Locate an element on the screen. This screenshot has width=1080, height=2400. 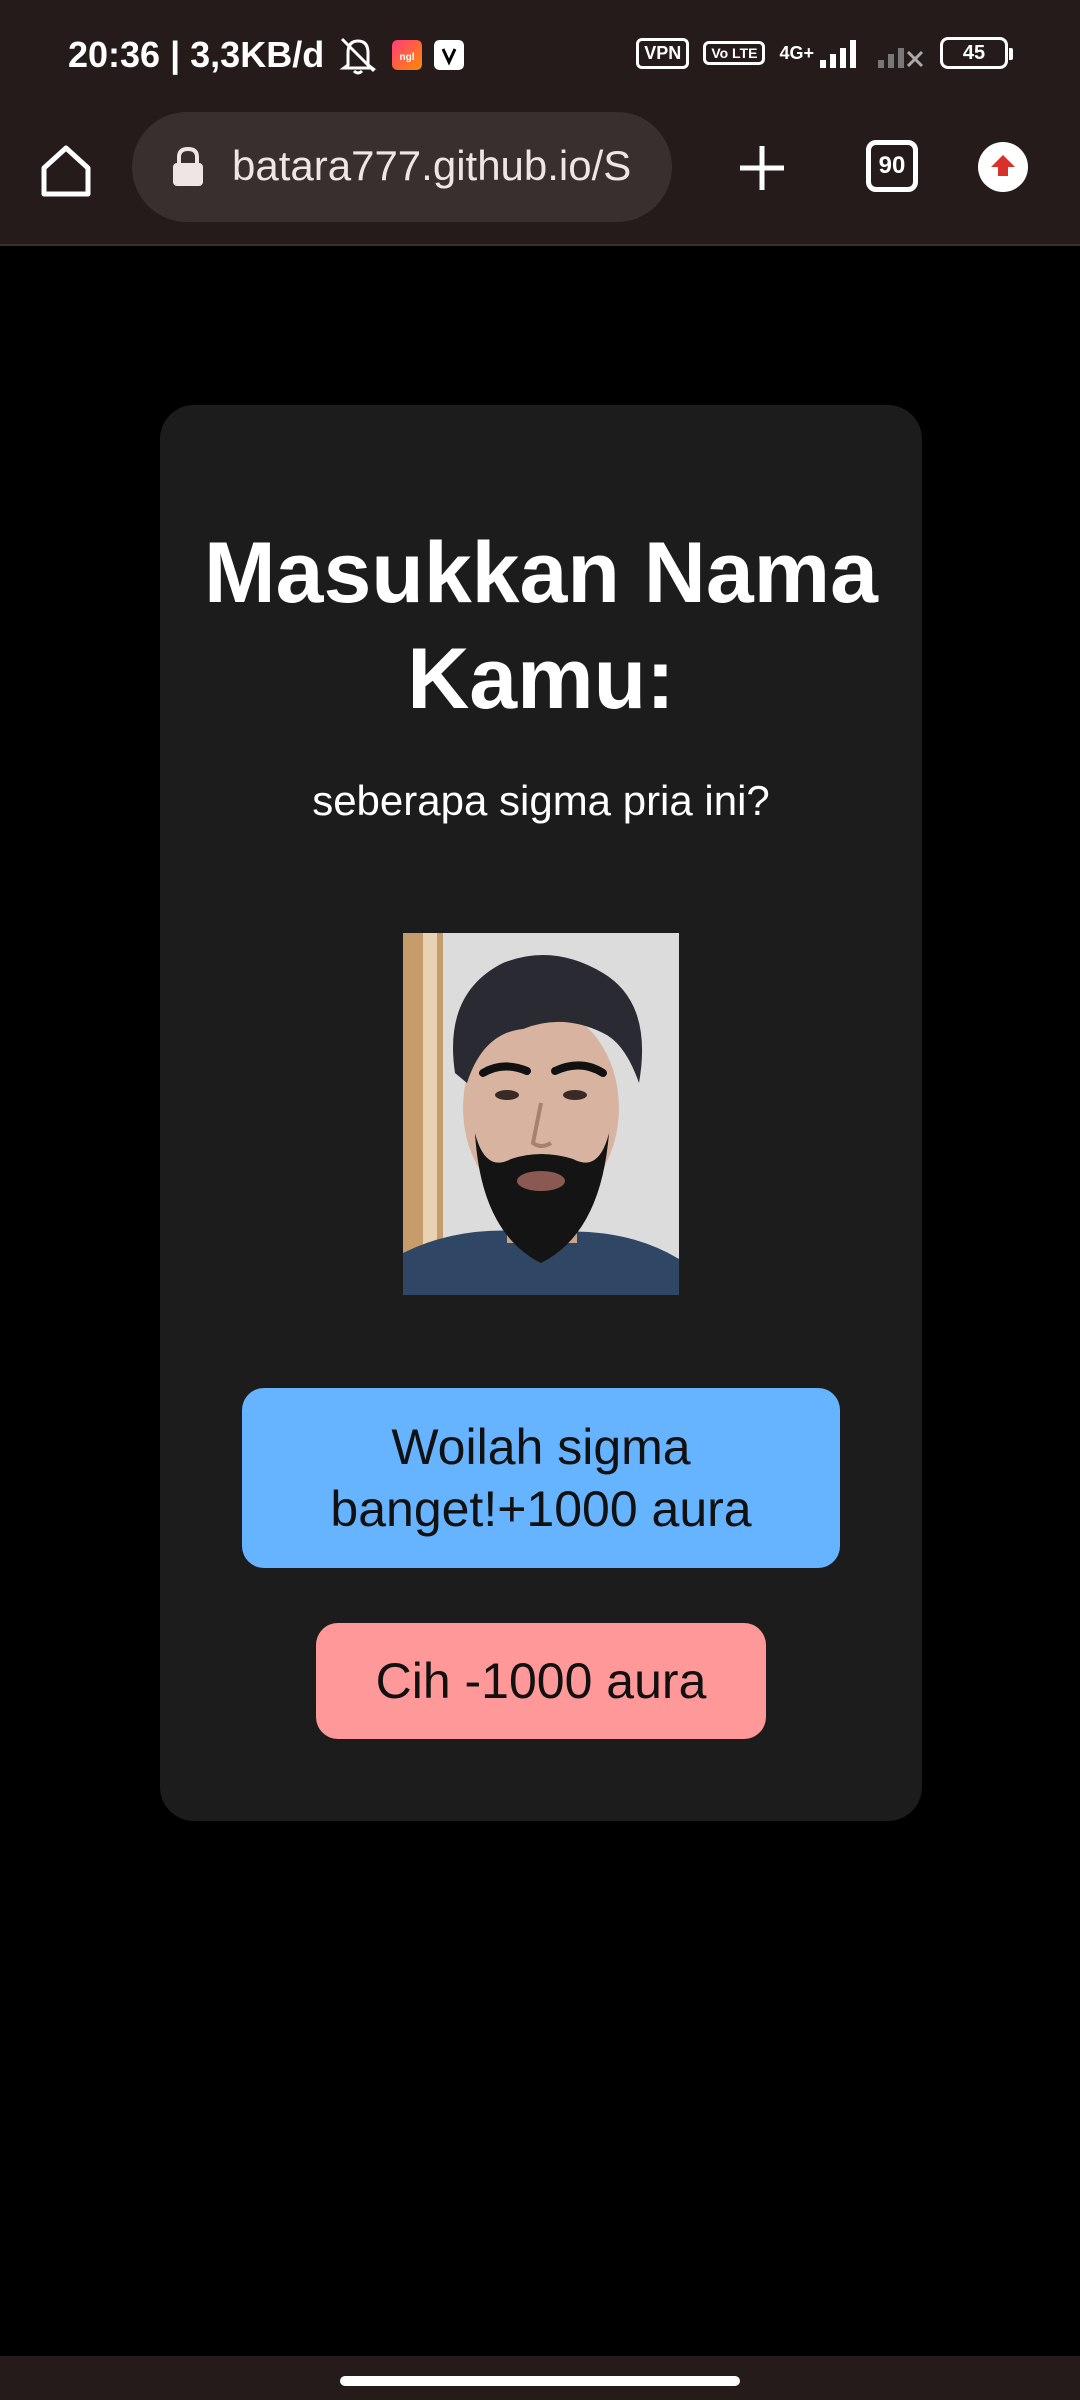
mute-icon is located at coordinates (358, 56).